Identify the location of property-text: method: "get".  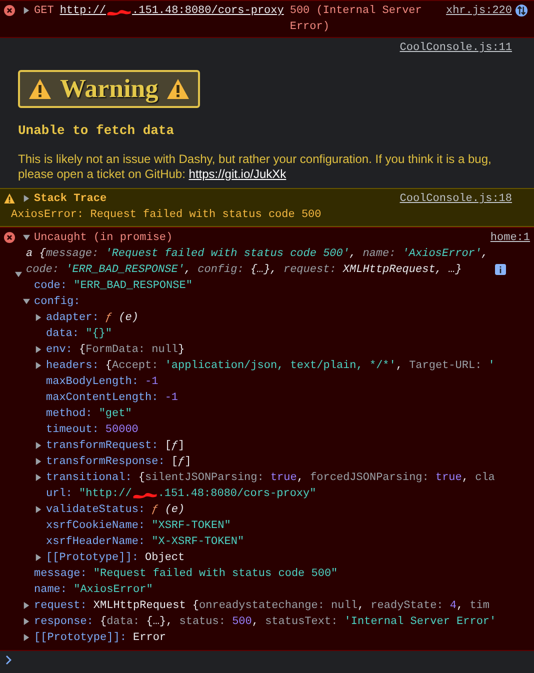
(89, 414).